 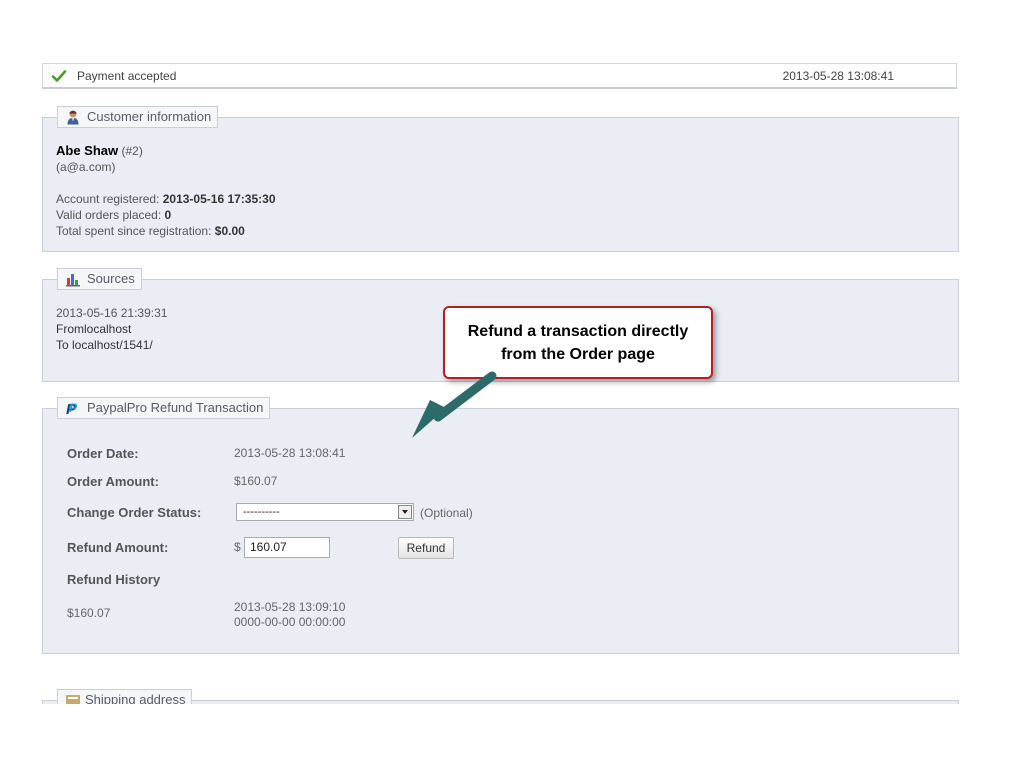 I want to click on customer-info-legend: Customer information, so click(x=138, y=117).